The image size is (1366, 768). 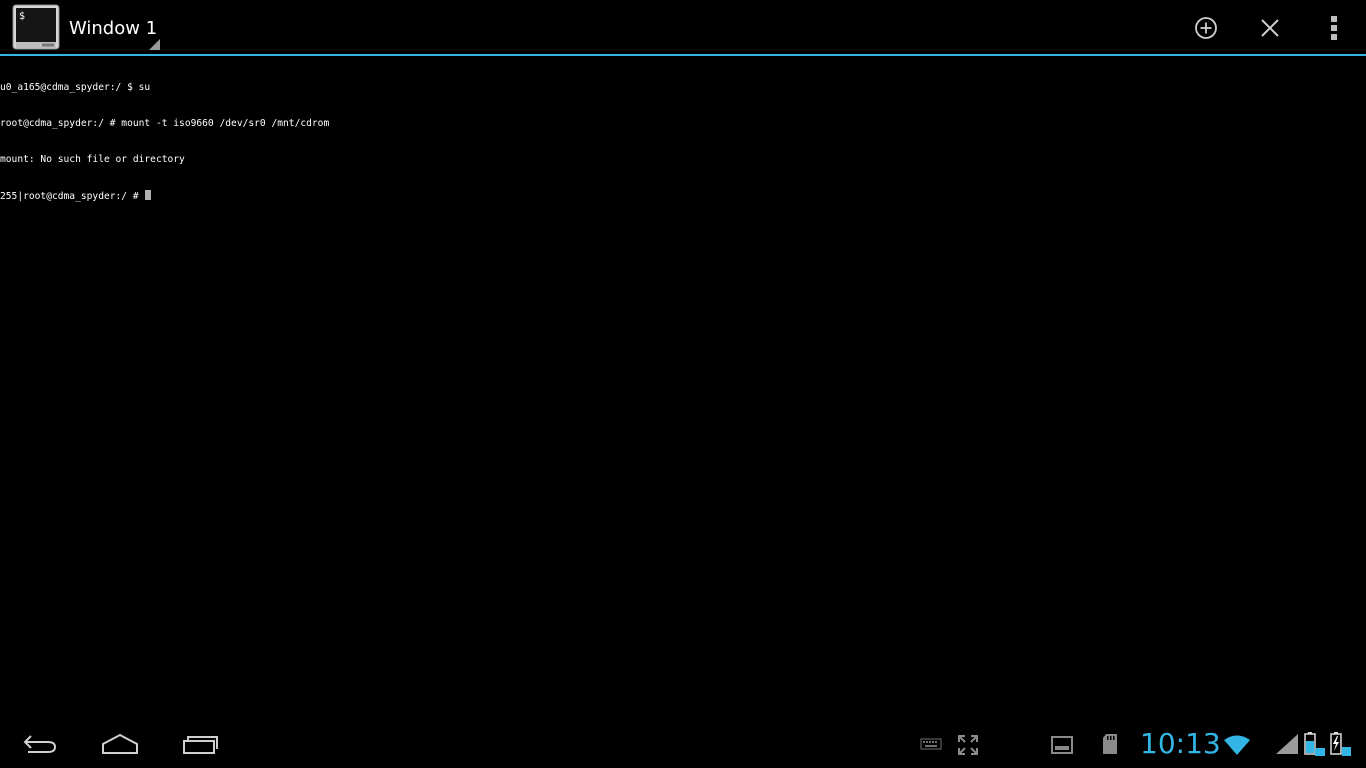 I want to click on plus-circle-icon, so click(x=1206, y=28).